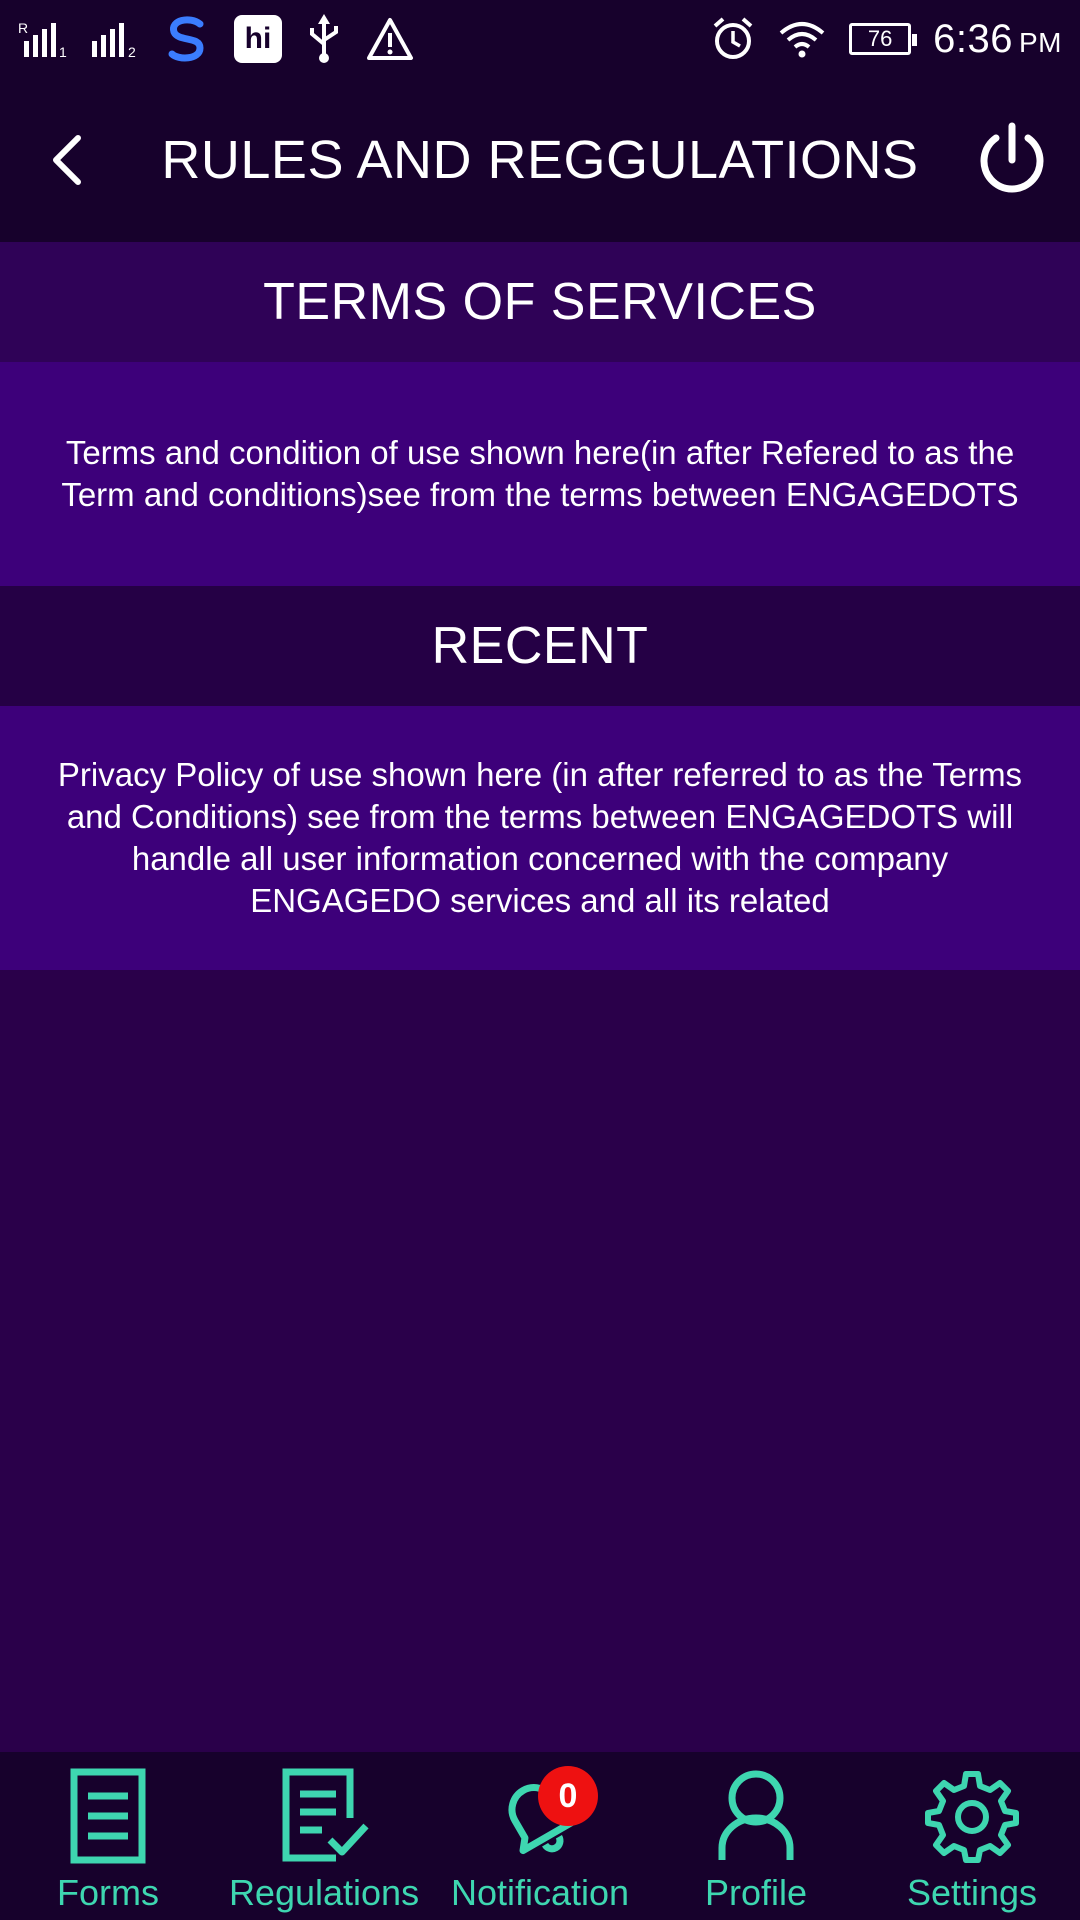  What do you see at coordinates (23, 28) in the screenshot?
I see `svg-text: R` at bounding box center [23, 28].